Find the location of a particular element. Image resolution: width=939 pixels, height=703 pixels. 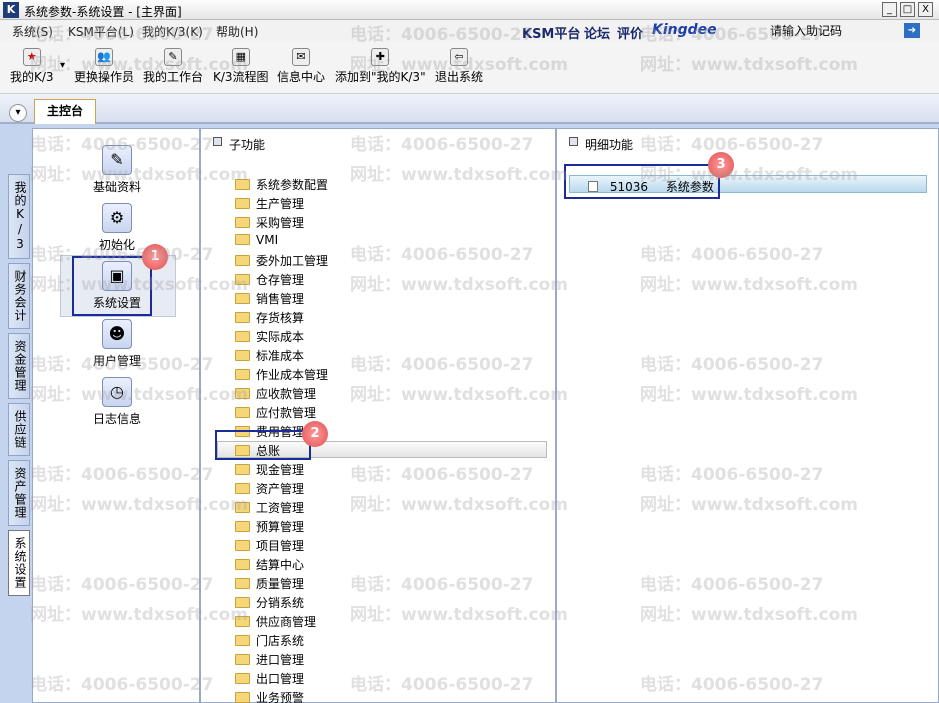

folder-item: 现金管理 is located at coordinates (269, 470).